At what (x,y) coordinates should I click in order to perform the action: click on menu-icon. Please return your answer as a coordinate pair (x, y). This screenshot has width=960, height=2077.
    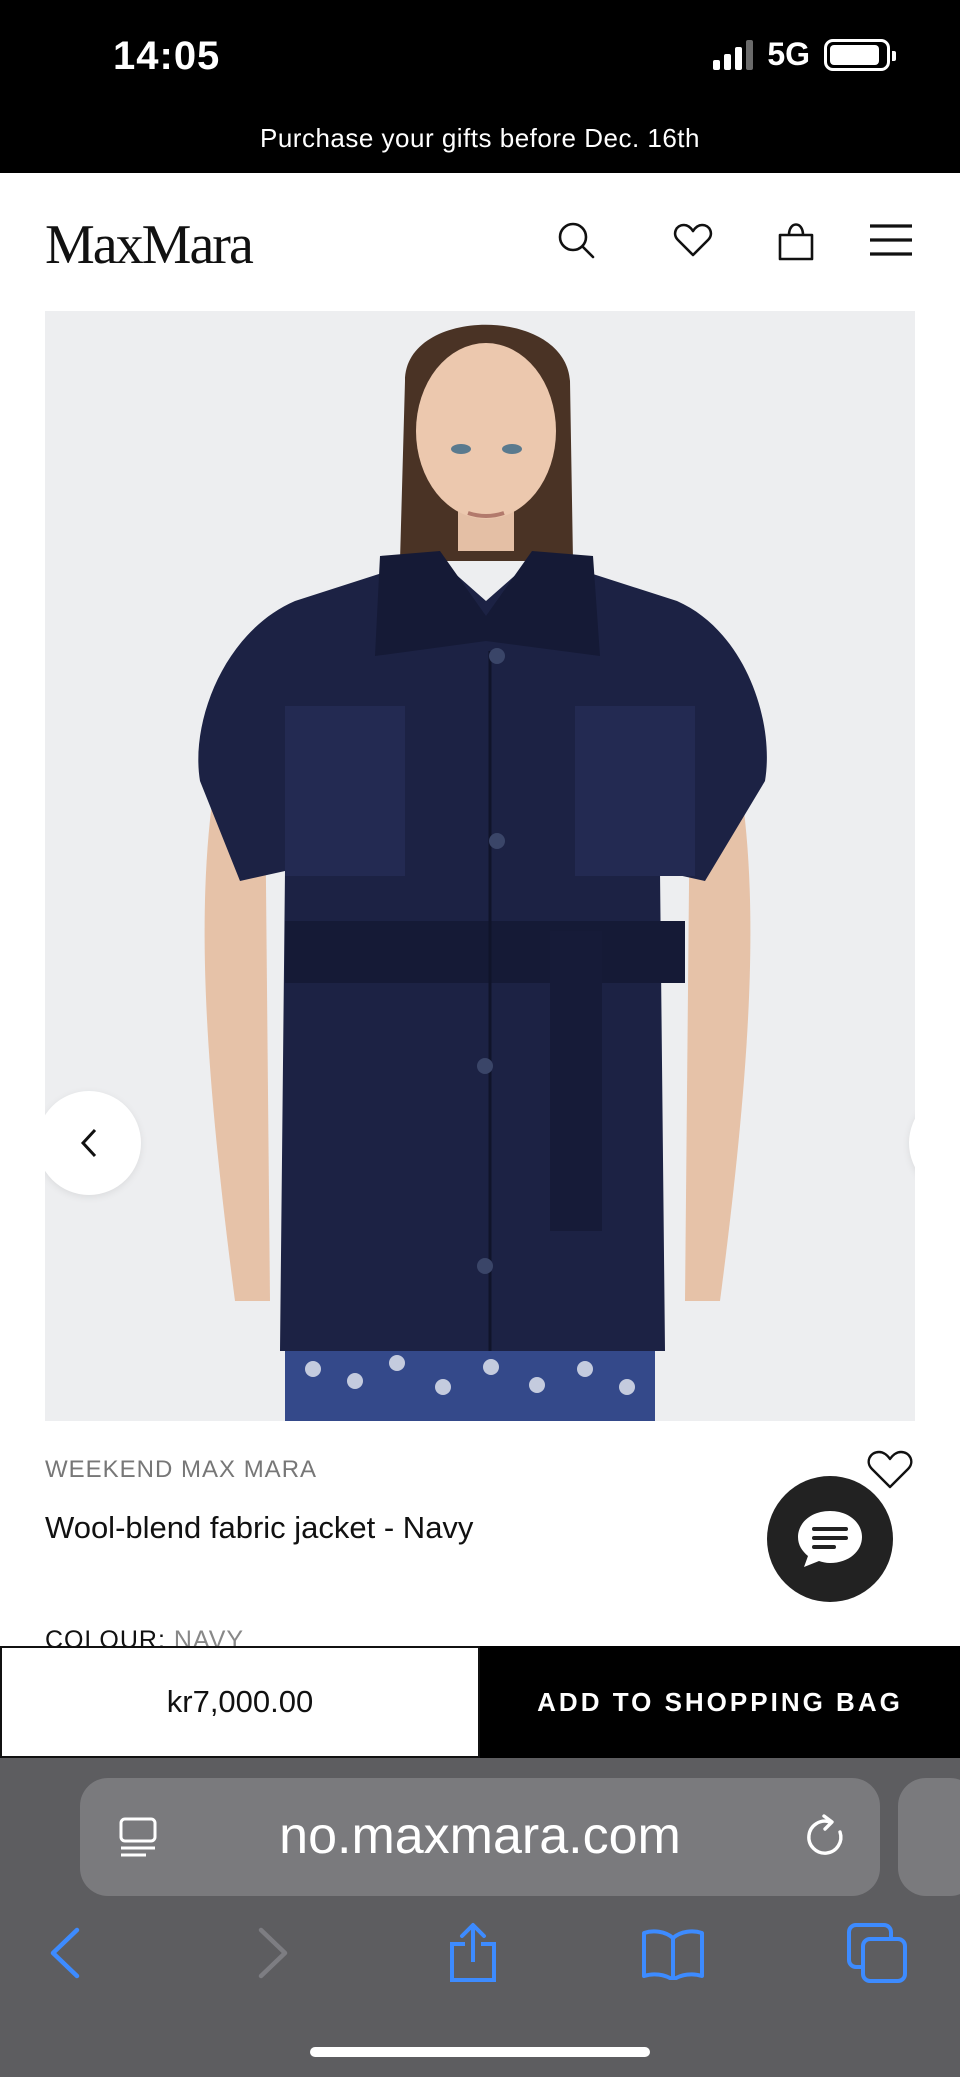
    Looking at the image, I should click on (891, 240).